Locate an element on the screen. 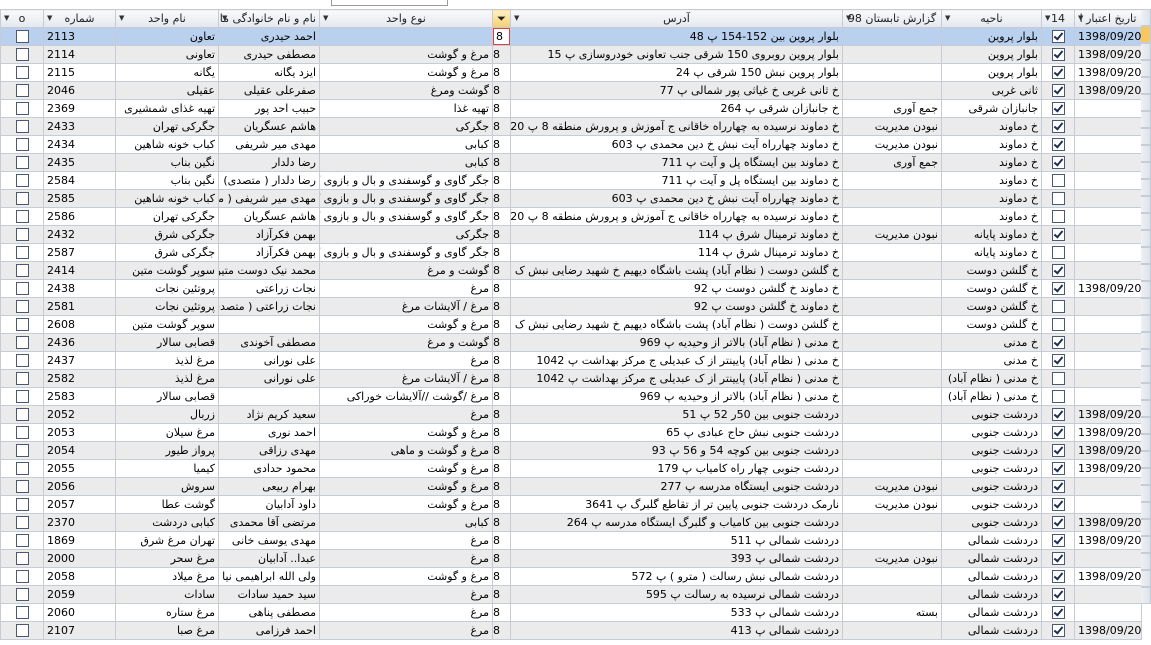 Image resolution: width=1151 pixels, height=645 pixels. address-cell: دردشت شمالی نبش رسالت ( مترو ) پ 572 is located at coordinates (676, 576).